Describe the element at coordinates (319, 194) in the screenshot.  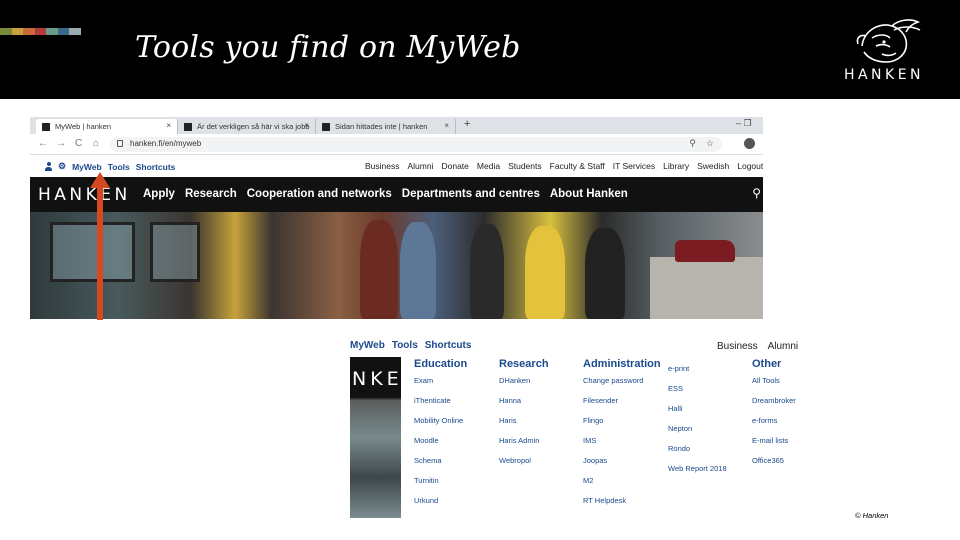
I see `nav-cooperation: Cooperation and networks` at that location.